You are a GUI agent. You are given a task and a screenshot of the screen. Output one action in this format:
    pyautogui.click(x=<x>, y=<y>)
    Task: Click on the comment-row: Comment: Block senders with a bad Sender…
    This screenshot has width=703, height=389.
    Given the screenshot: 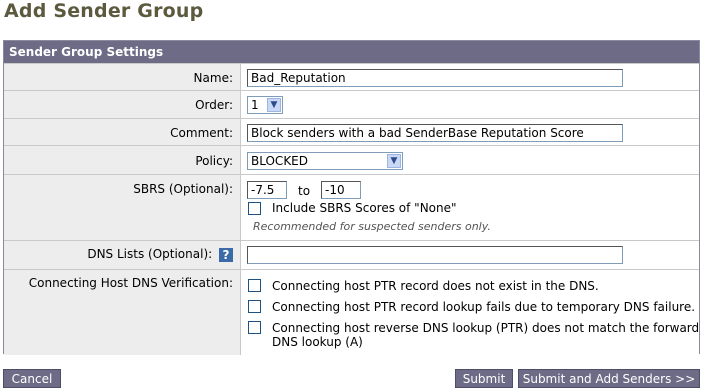 What is the action you would take?
    pyautogui.click(x=351, y=132)
    